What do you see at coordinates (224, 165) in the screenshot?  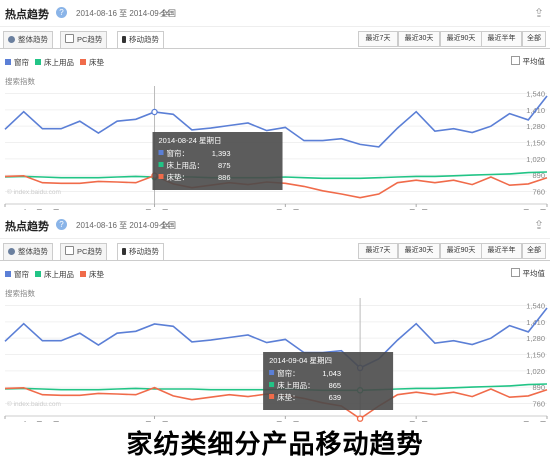 I see `tooltip-value: 875` at bounding box center [224, 165].